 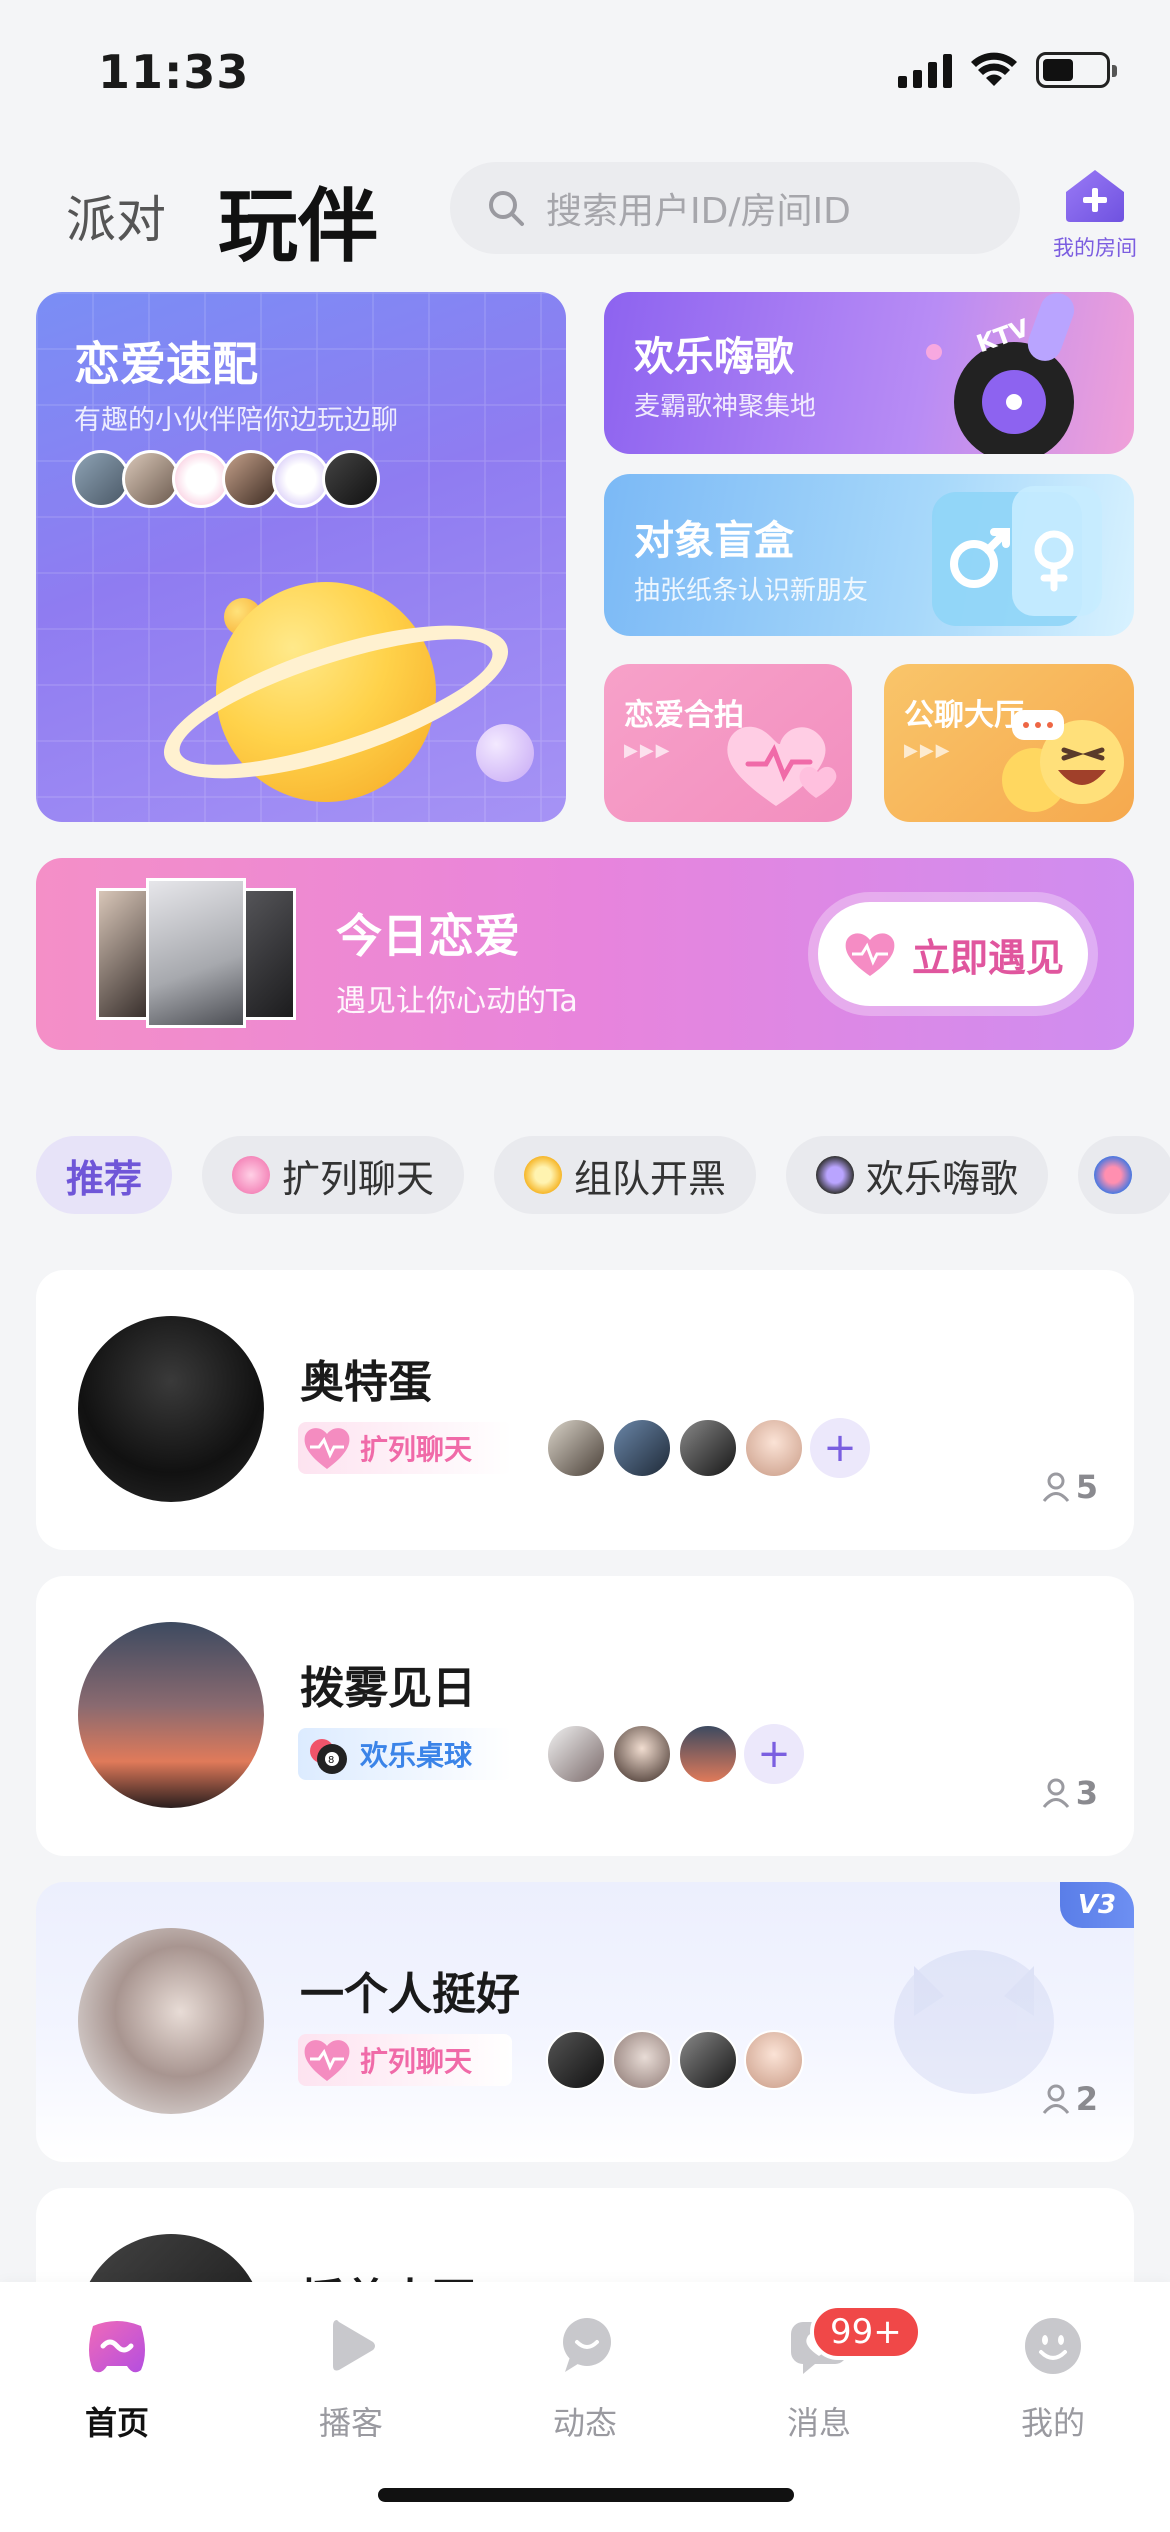 I want to click on tab-recommend: 推荐, so click(x=104, y=1175).